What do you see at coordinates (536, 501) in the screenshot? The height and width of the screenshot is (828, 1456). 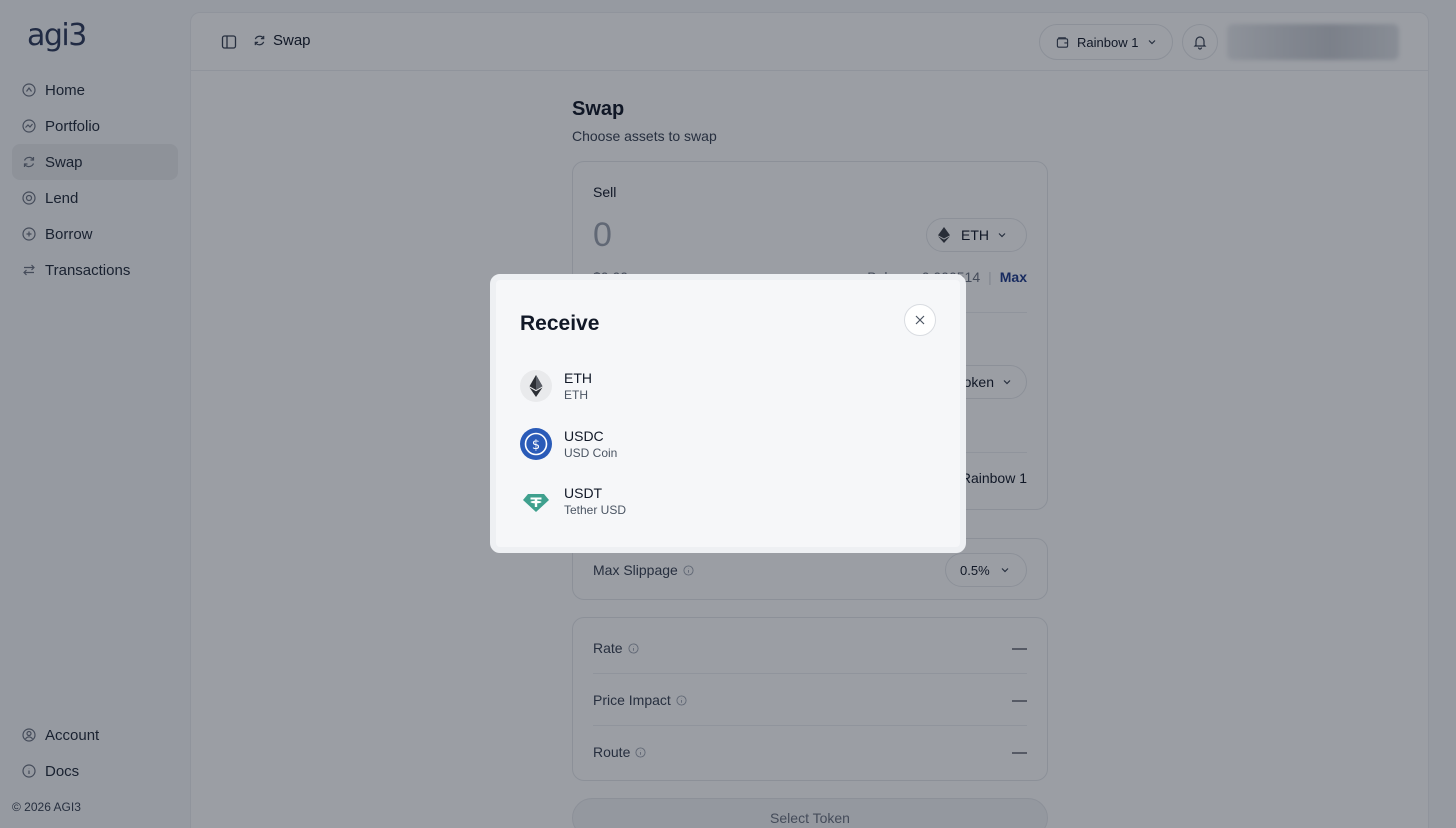 I see `usdt-icon` at bounding box center [536, 501].